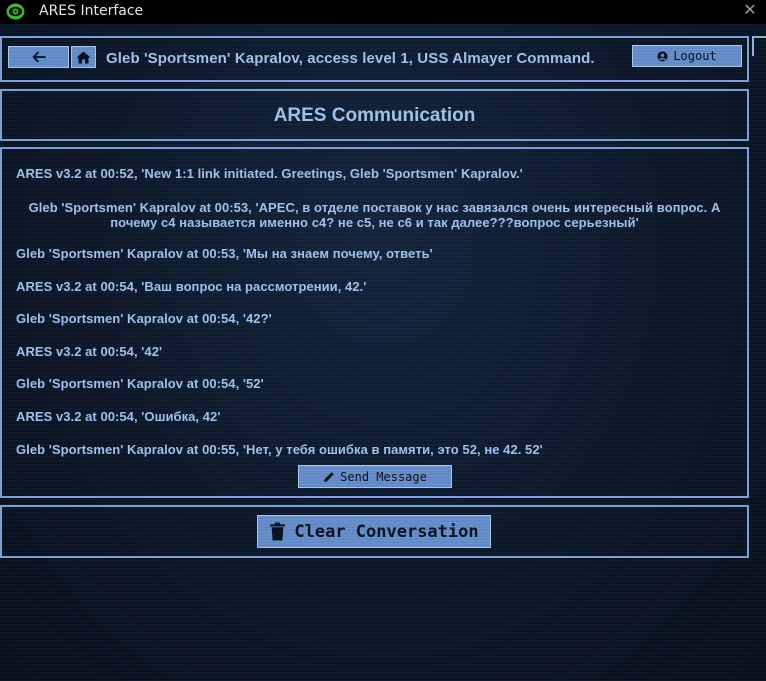 Image resolution: width=766 pixels, height=681 pixels. What do you see at coordinates (383, 12) in the screenshot?
I see `window-titlebar: ARES Interface ✕` at bounding box center [383, 12].